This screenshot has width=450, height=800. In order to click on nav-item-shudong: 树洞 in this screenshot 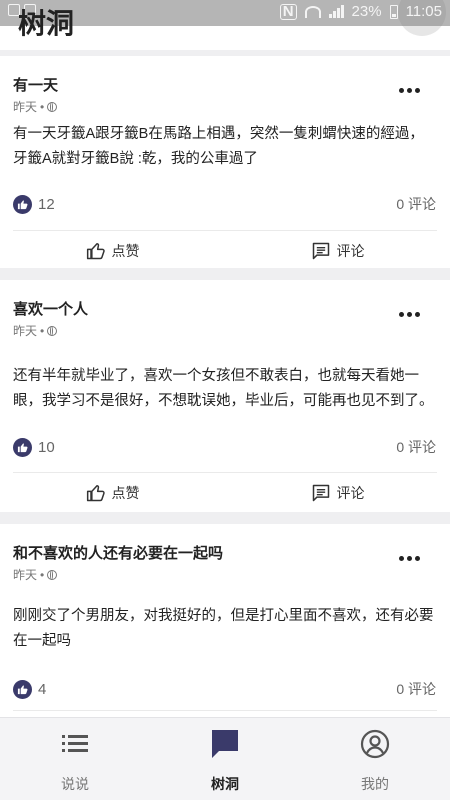, I will do `click(225, 759)`.